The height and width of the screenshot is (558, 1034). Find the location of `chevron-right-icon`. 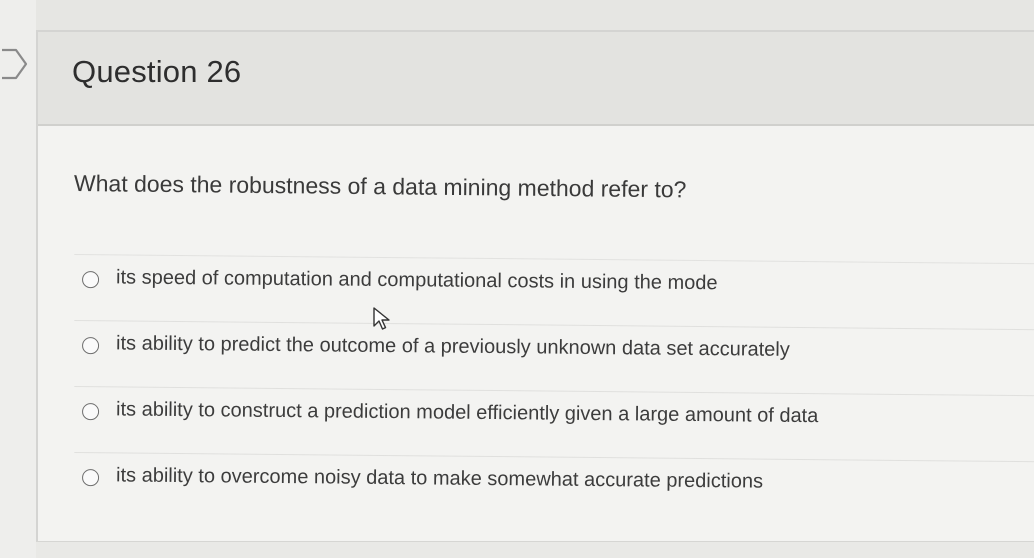

chevron-right-icon is located at coordinates (16, 64).